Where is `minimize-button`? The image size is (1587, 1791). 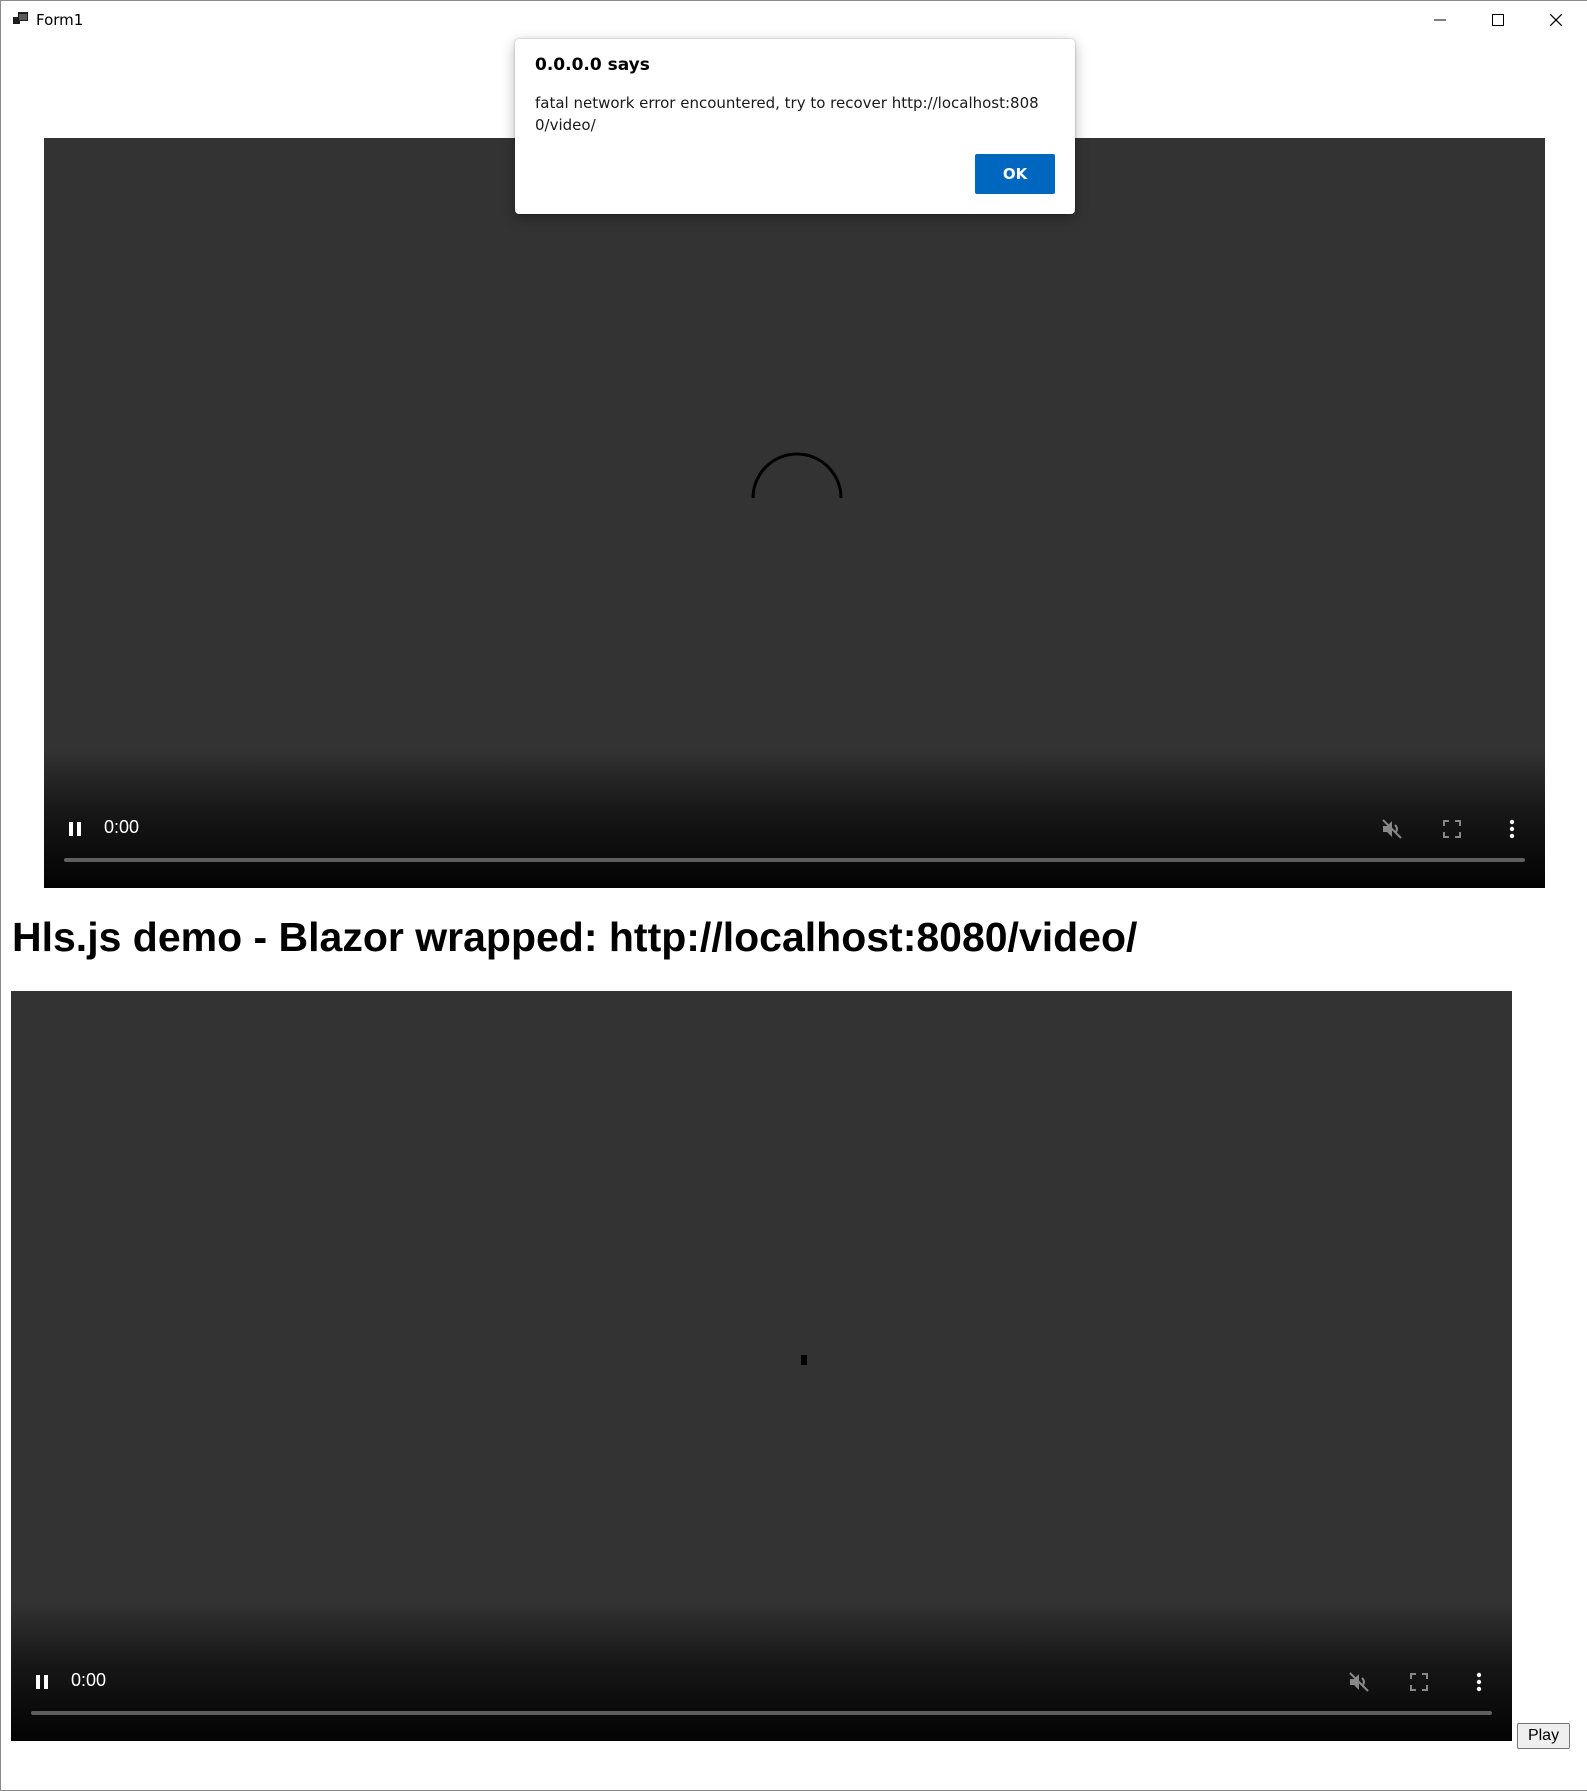
minimize-button is located at coordinates (1440, 19).